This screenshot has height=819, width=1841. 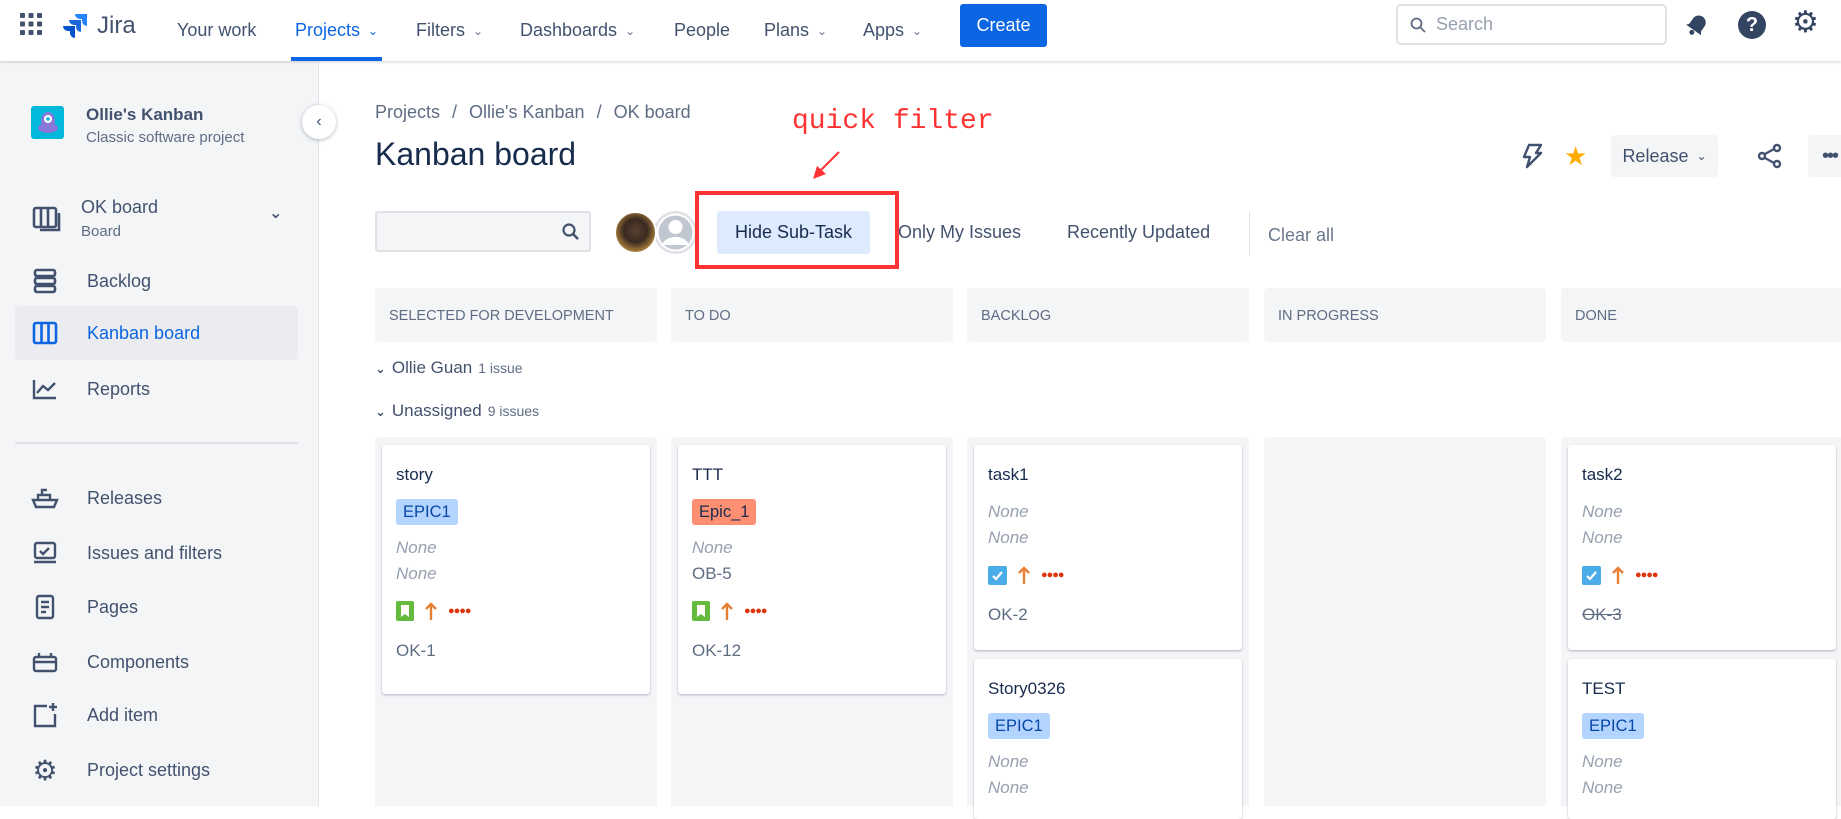 What do you see at coordinates (113, 606) in the screenshot?
I see `sidebar-item-label: Pages` at bounding box center [113, 606].